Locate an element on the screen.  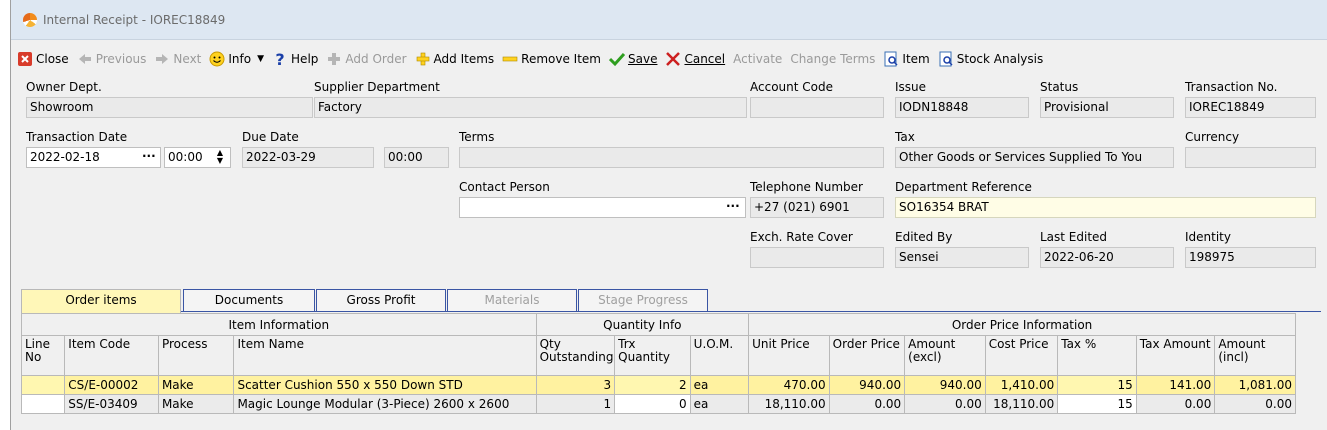
terms-field is located at coordinates (671, 157).